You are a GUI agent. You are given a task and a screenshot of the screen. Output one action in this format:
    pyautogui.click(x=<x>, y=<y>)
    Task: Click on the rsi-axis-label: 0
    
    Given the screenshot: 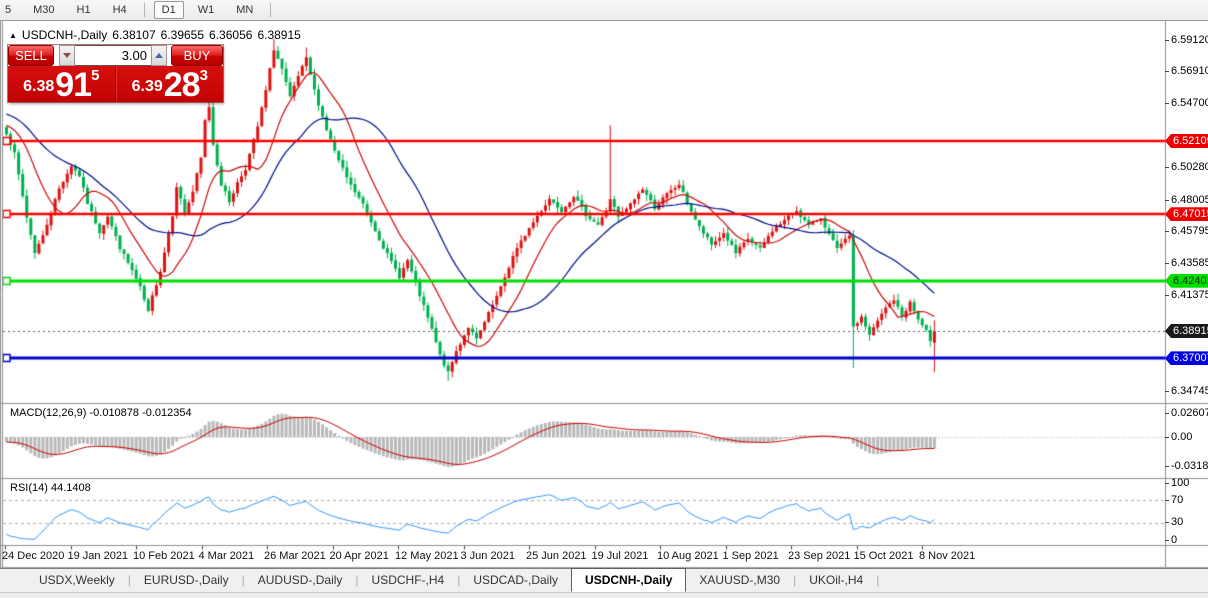 What is the action you would take?
    pyautogui.click(x=1186, y=540)
    